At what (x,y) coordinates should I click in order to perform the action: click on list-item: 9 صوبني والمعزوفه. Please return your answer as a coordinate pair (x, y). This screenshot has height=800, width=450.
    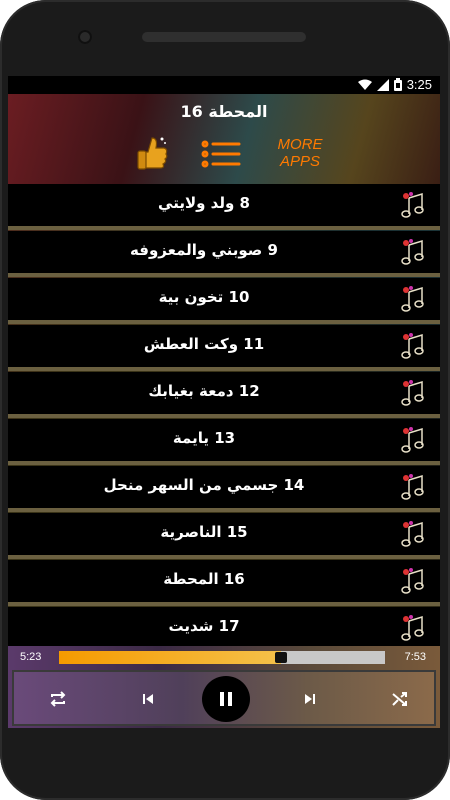
    Looking at the image, I should click on (224, 254).